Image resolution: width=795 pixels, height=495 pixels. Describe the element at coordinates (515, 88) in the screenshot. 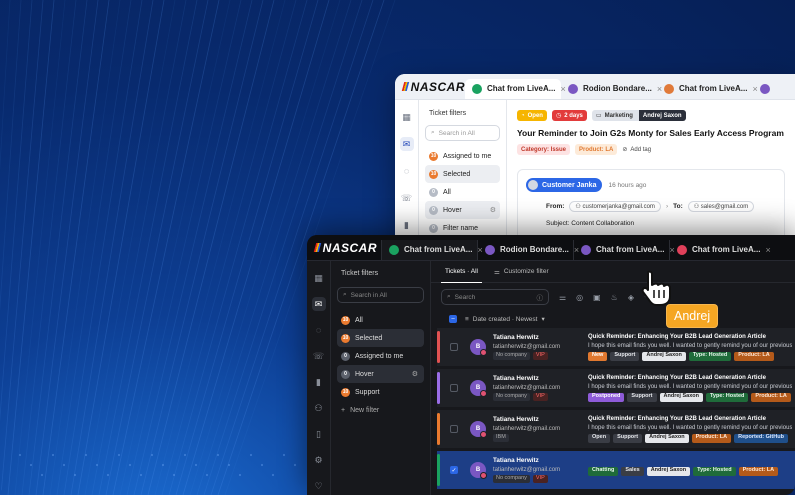

I see `light-tab-1: Chat from LiveA... ×` at that location.